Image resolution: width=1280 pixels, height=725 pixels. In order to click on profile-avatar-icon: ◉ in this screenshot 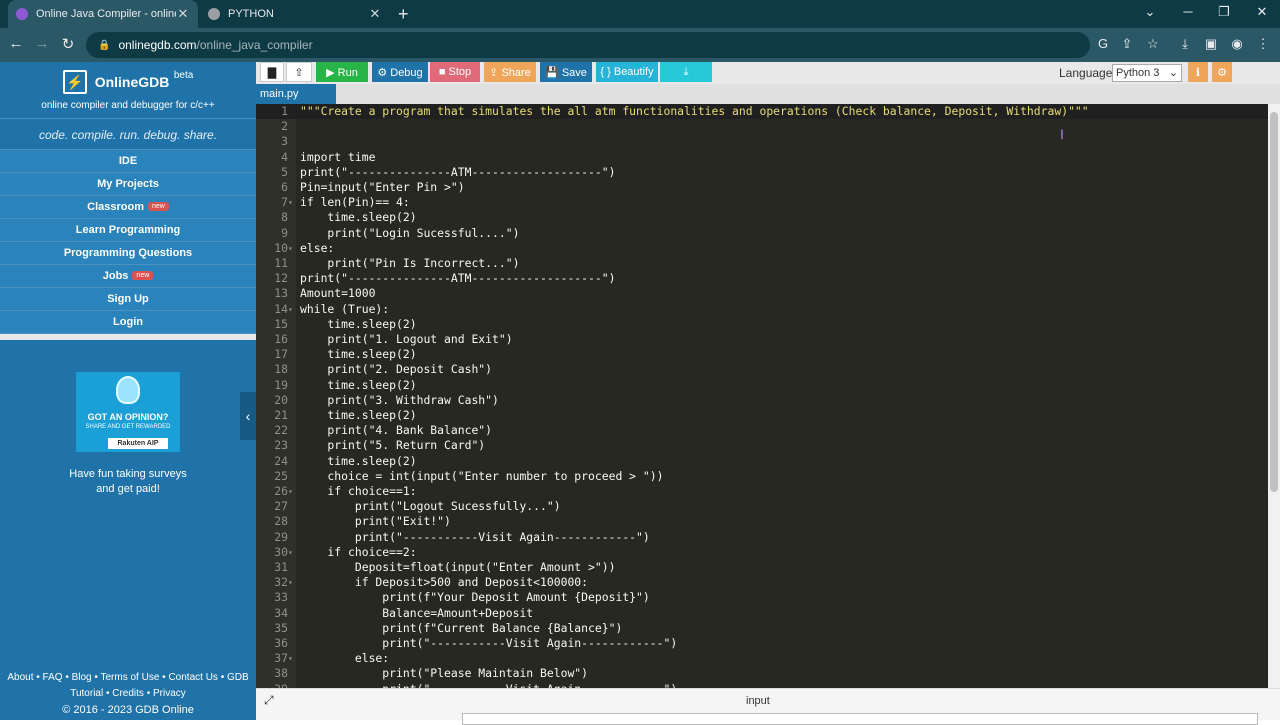, I will do `click(1237, 44)`.